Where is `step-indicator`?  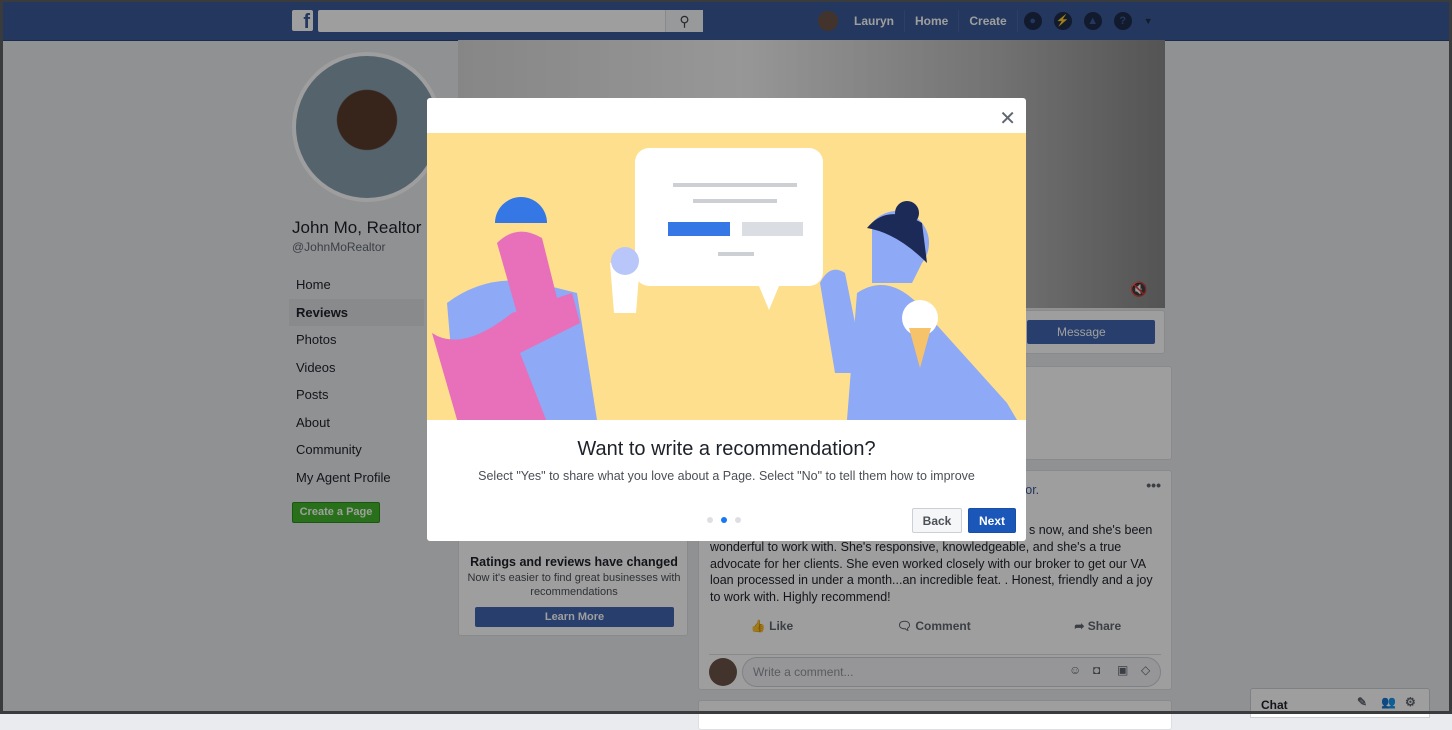
step-indicator is located at coordinates (724, 520).